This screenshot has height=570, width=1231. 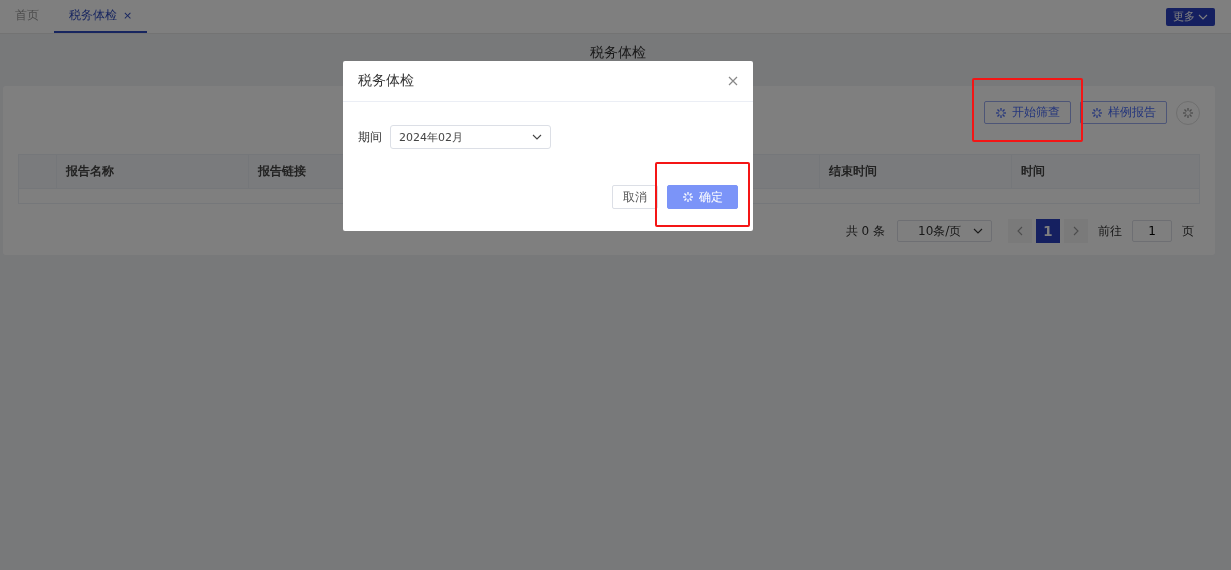 I want to click on total-count: 共 0 条, so click(x=865, y=231).